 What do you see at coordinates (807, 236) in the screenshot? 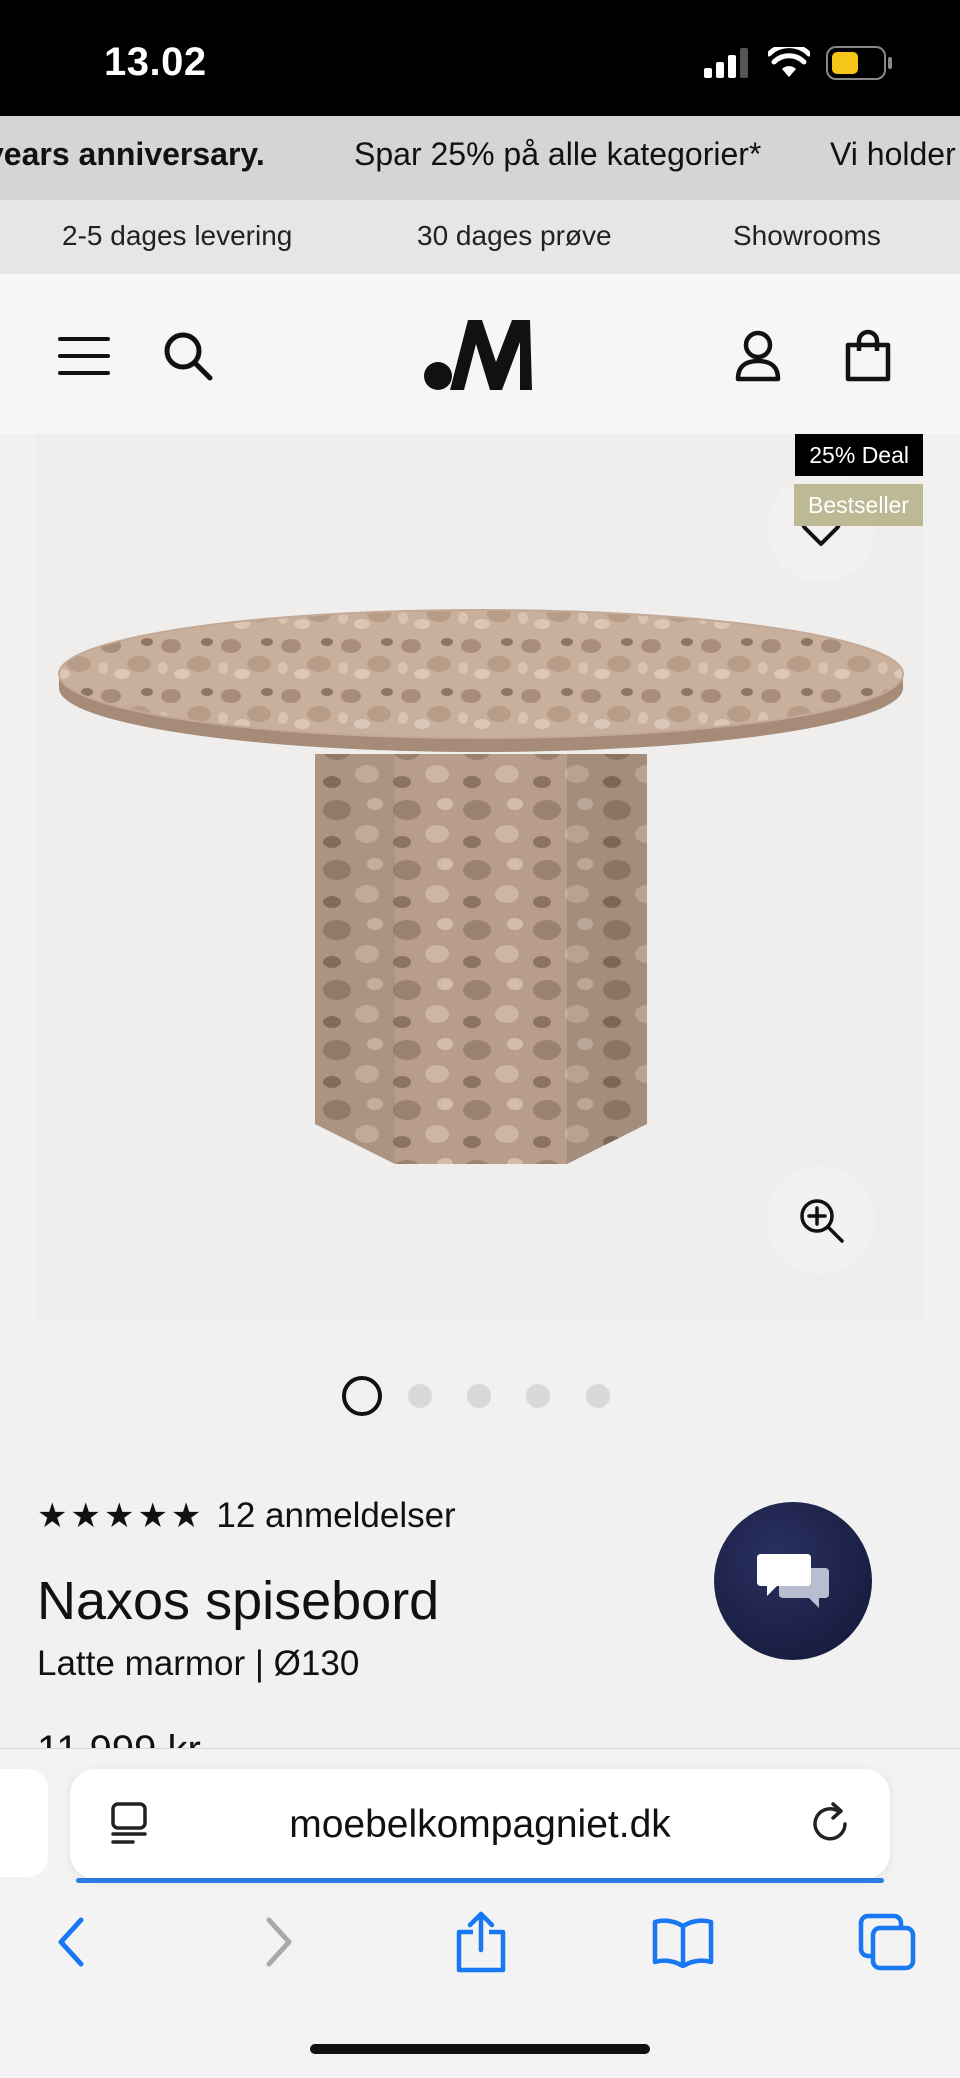
I see `usp-showrooms: Showrooms` at bounding box center [807, 236].